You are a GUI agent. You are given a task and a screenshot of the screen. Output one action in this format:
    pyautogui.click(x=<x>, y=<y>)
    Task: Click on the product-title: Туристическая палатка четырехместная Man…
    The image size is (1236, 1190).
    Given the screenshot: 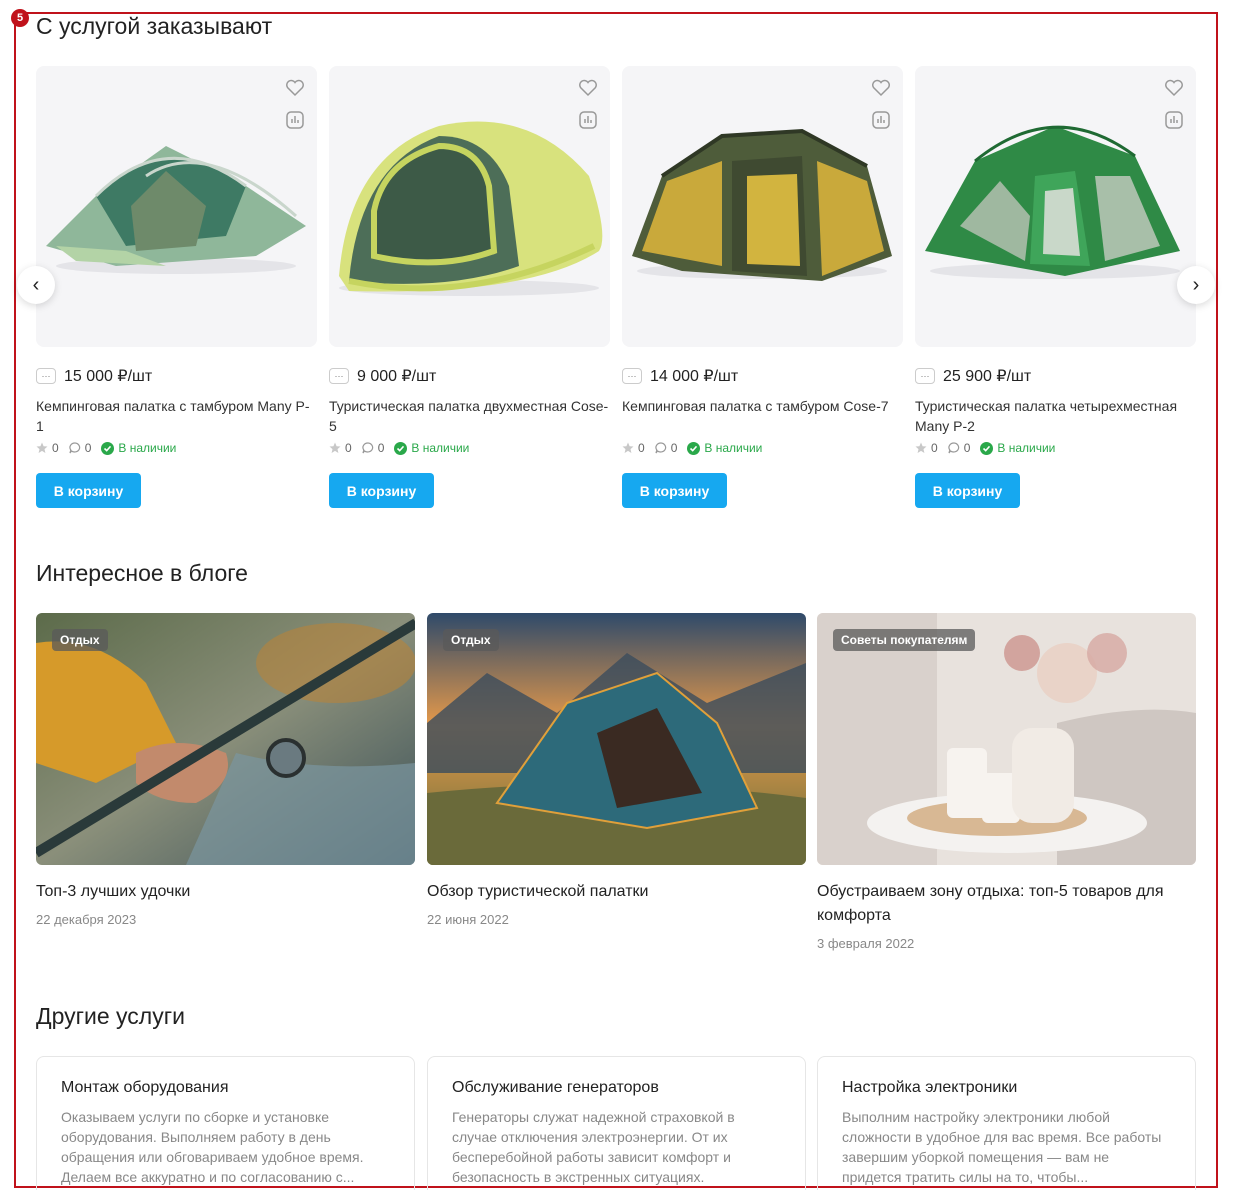 What is the action you would take?
    pyautogui.click(x=1055, y=416)
    